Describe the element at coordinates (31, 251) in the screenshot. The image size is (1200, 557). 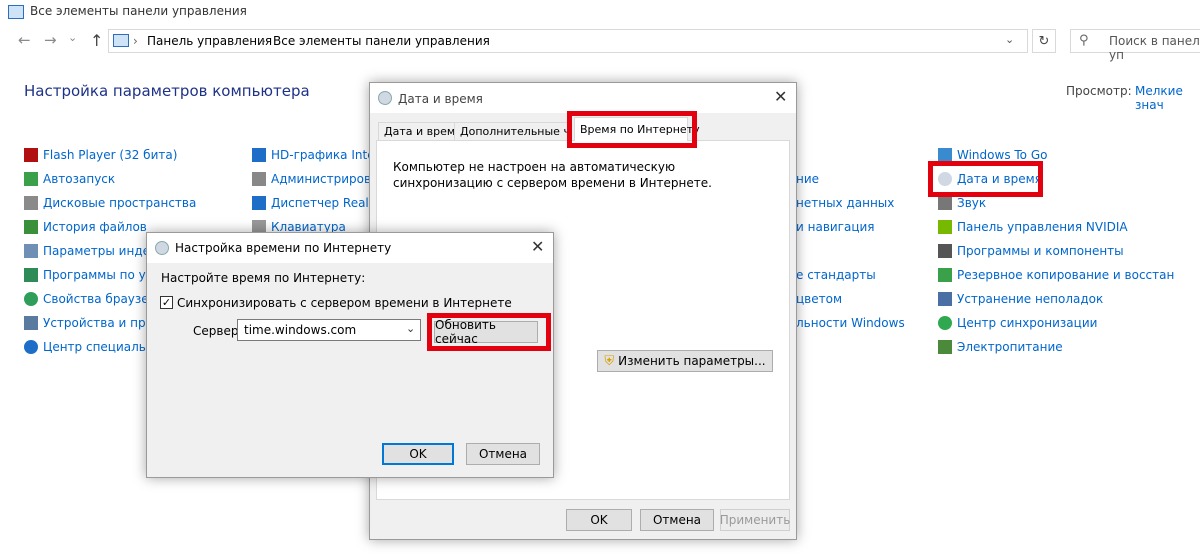
I see `indexing-icon` at that location.